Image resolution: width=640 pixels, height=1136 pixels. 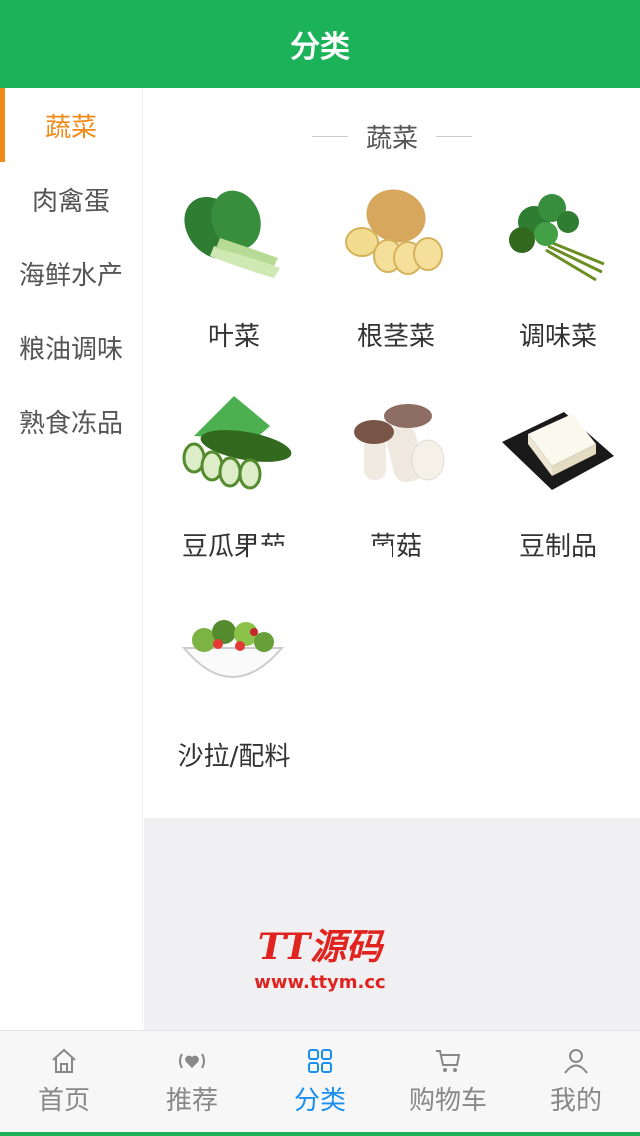 What do you see at coordinates (558, 451) in the screenshot?
I see `tofu-icon` at bounding box center [558, 451].